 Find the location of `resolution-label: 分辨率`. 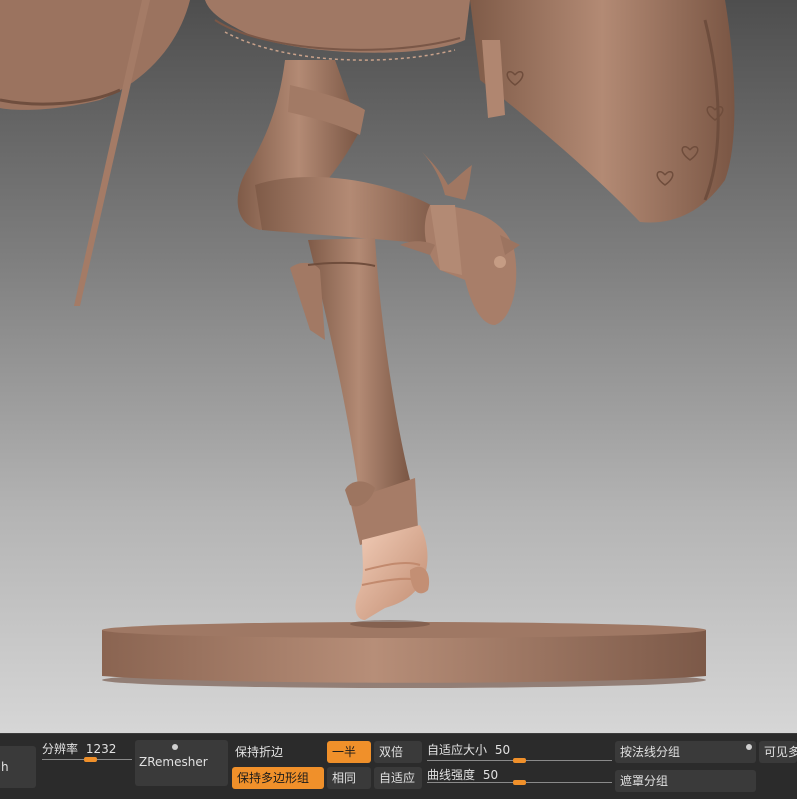

resolution-label: 分辨率 is located at coordinates (60, 749).